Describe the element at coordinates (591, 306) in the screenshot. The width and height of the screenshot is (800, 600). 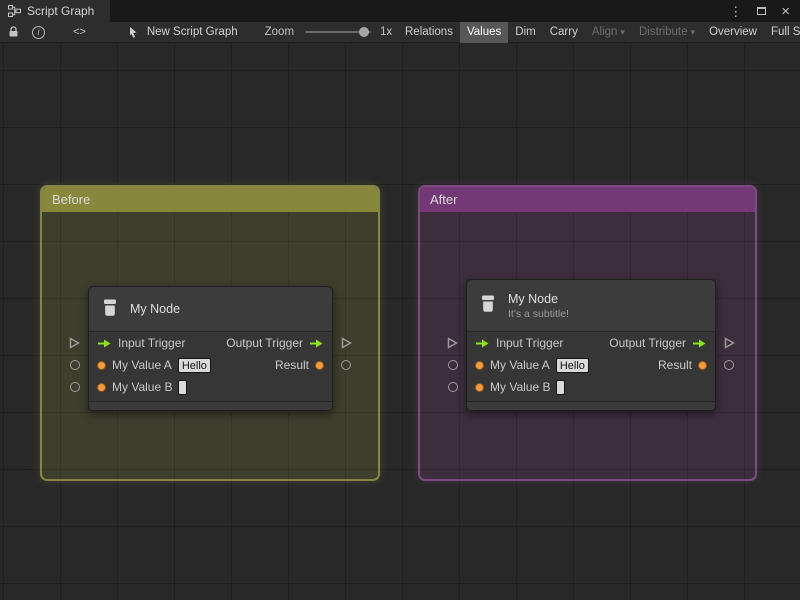
I see `node-header: My Node It's a subtitle!` at that location.